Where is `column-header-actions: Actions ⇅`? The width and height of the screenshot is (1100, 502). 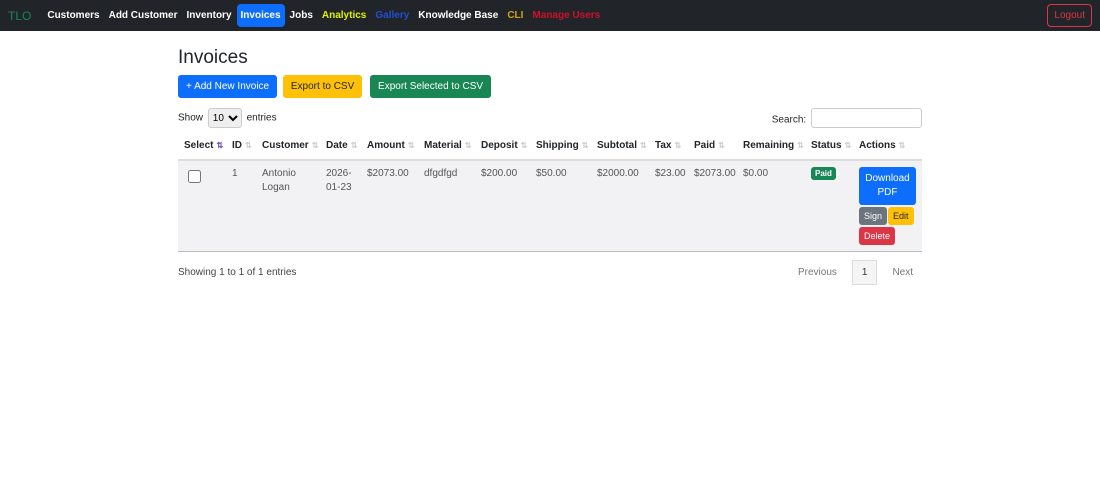 column-header-actions: Actions ⇅ is located at coordinates (887, 146).